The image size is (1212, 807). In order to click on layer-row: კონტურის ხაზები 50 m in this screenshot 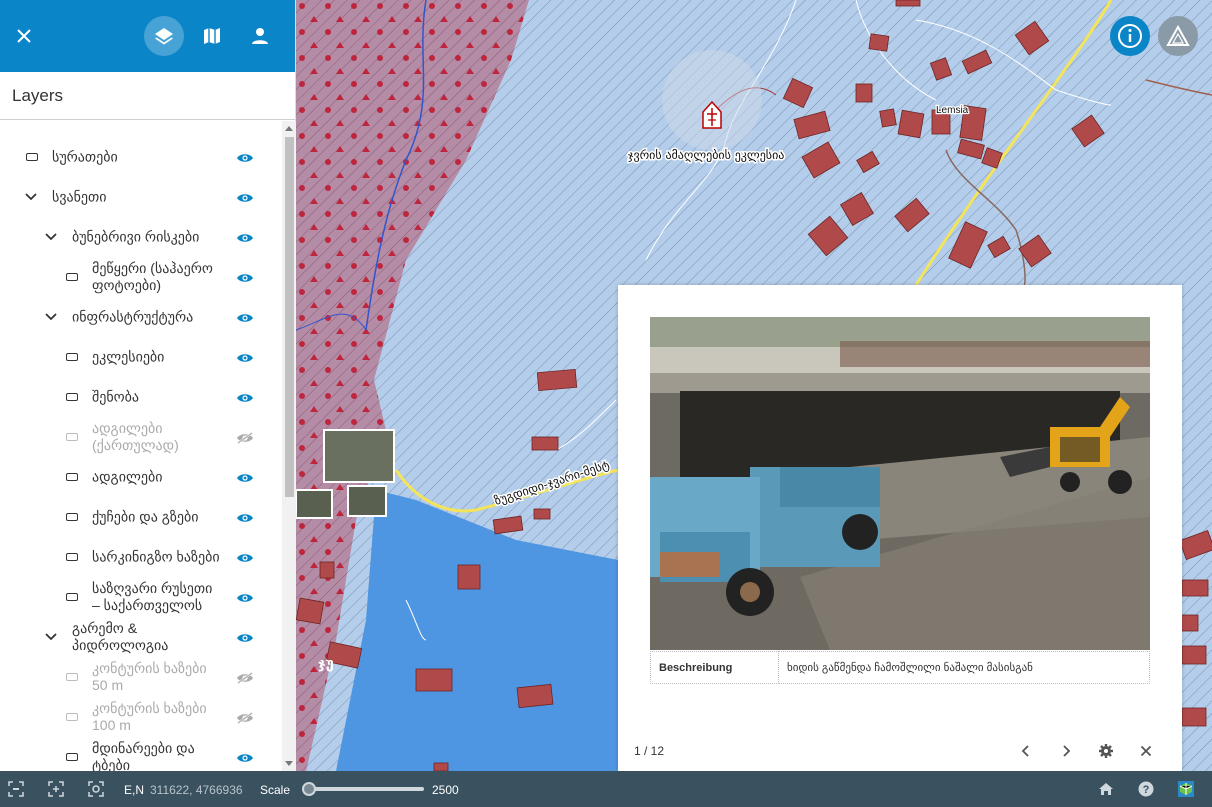, I will do `click(141, 677)`.